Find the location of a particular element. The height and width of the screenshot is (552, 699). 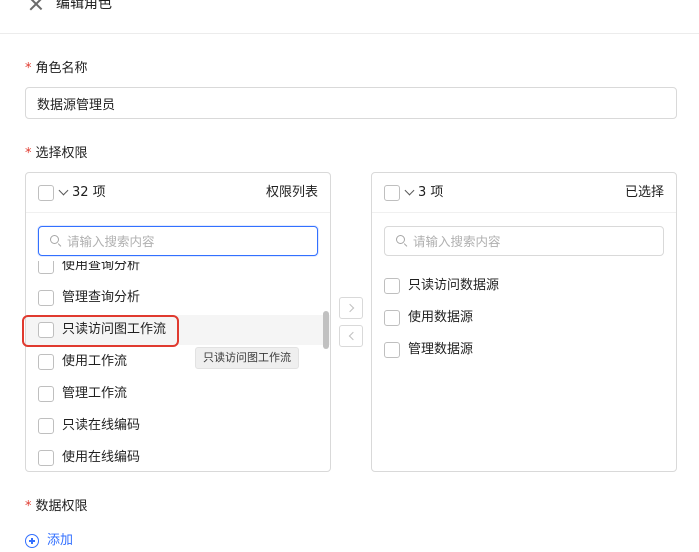

role-name-label: * 角色名称 is located at coordinates (56, 68).